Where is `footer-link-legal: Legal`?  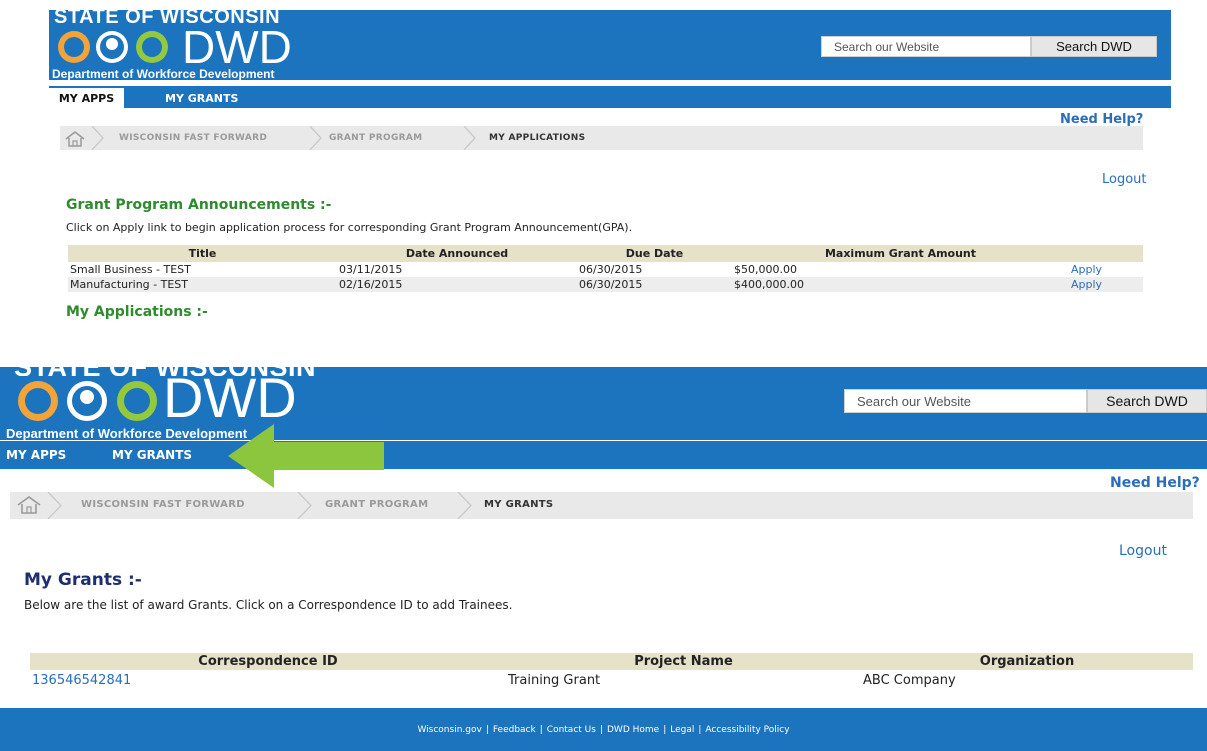 footer-link-legal: Legal is located at coordinates (682, 730).